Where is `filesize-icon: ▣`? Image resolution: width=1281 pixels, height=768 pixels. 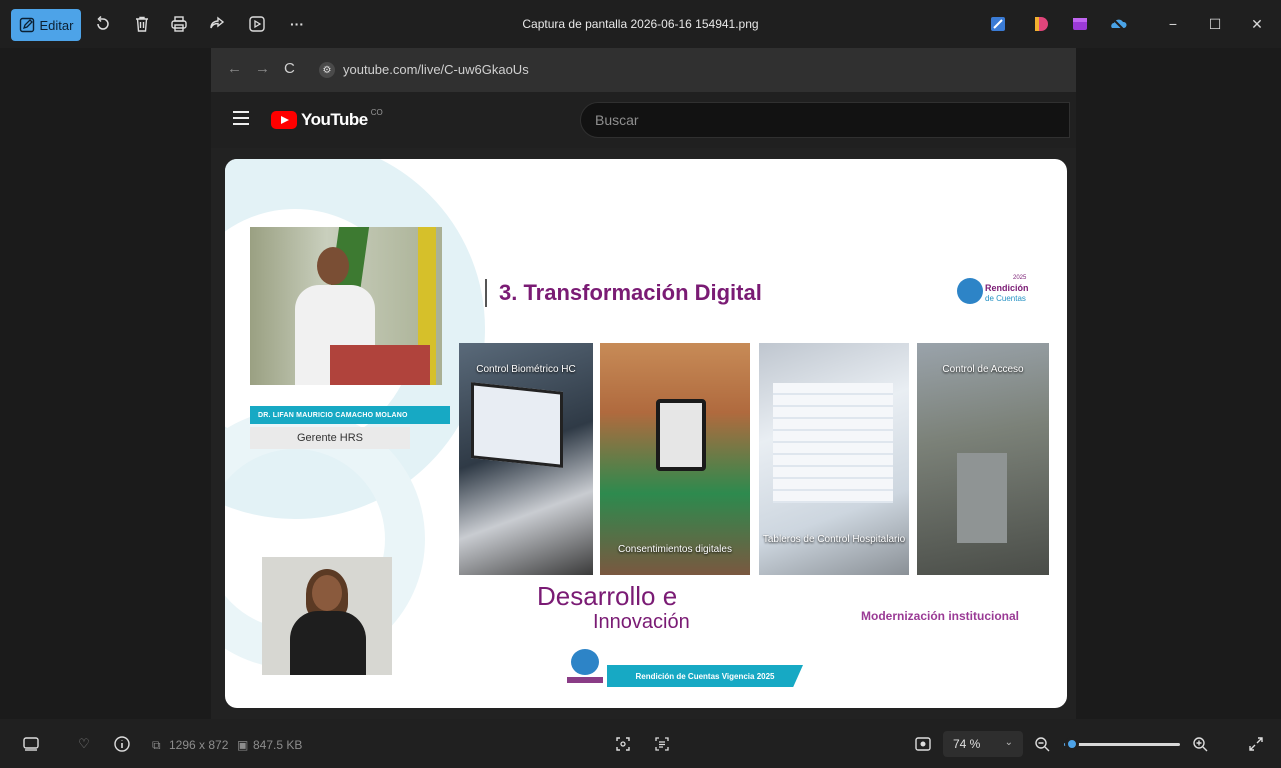
filesize-icon: ▣ is located at coordinates (243, 745).